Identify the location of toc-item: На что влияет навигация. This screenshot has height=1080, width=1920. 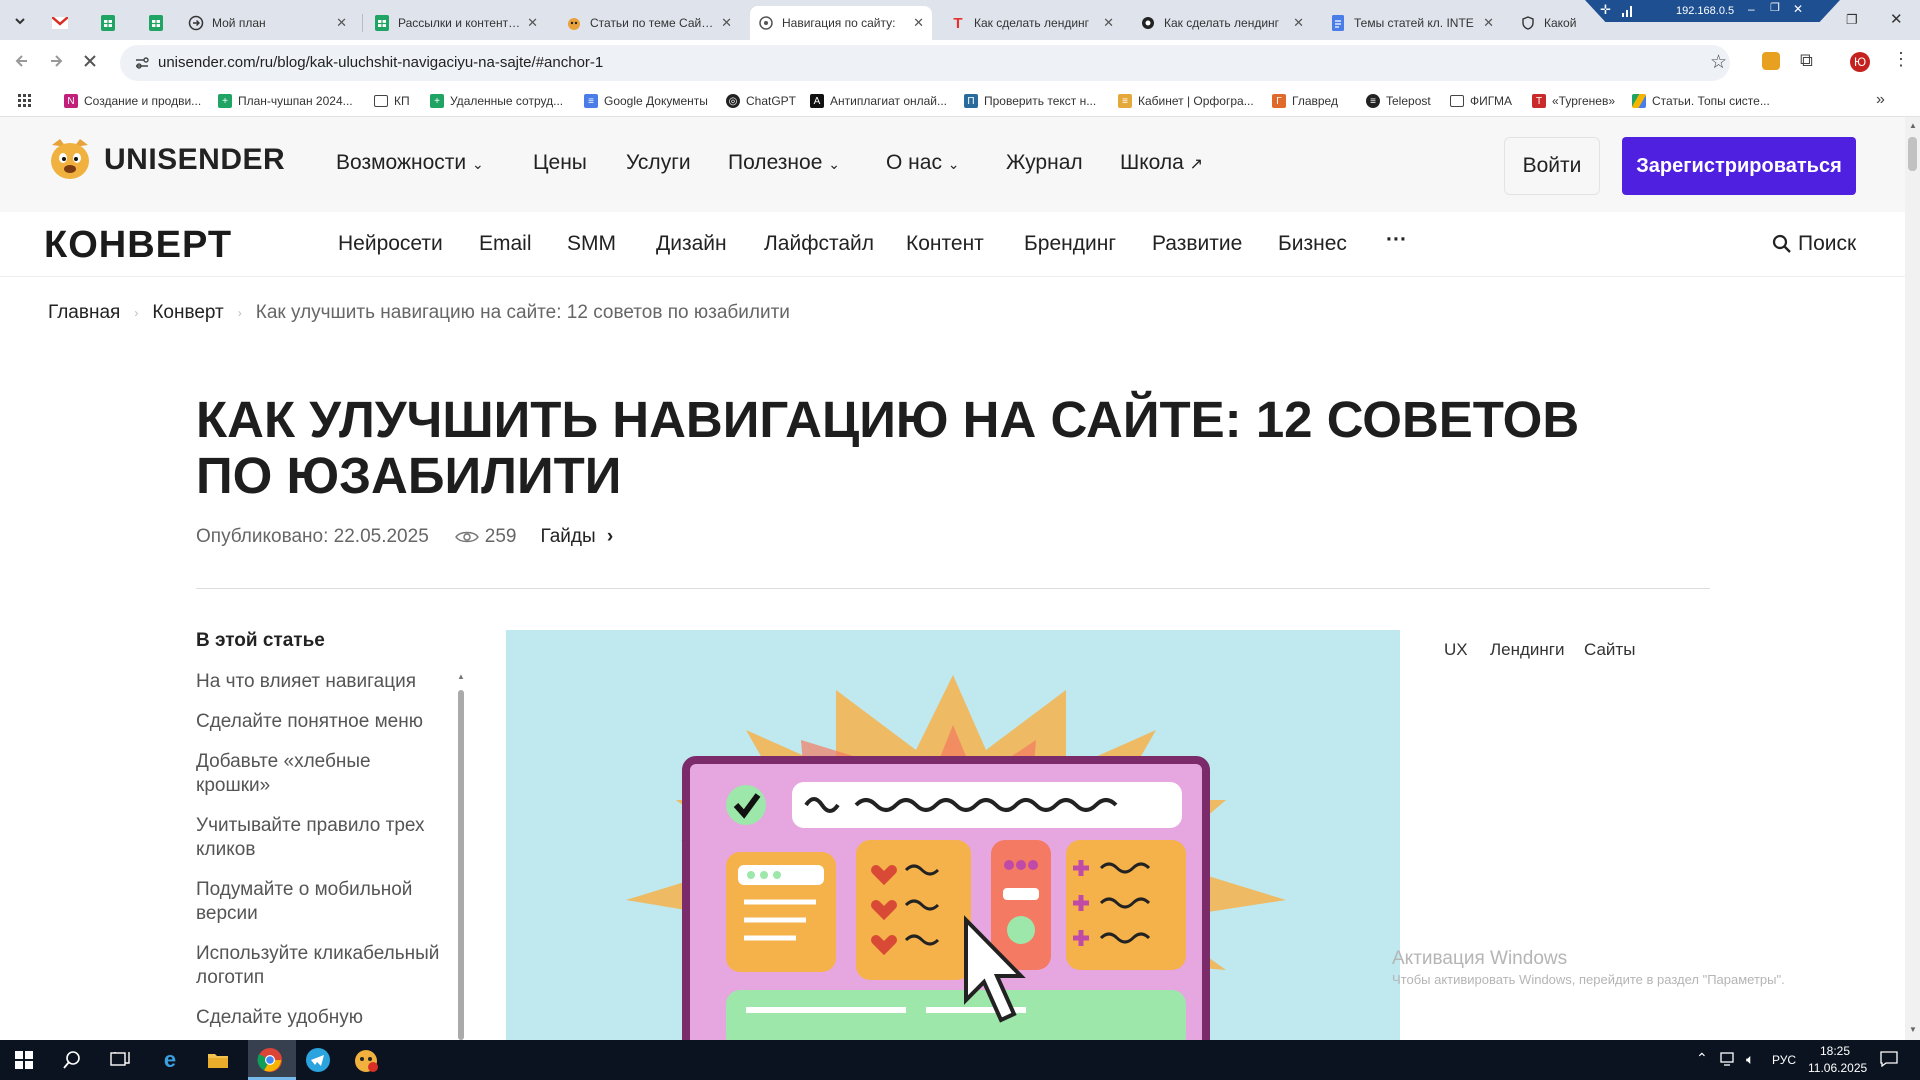
(326, 682).